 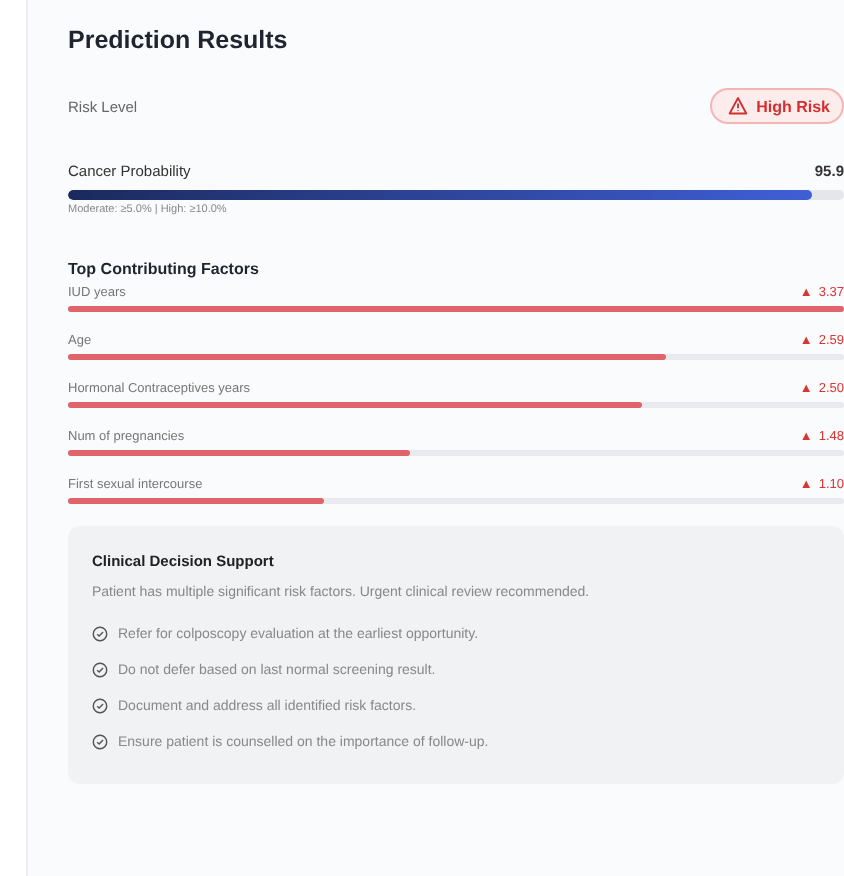 I want to click on risk-badge: High Risk, so click(x=777, y=106).